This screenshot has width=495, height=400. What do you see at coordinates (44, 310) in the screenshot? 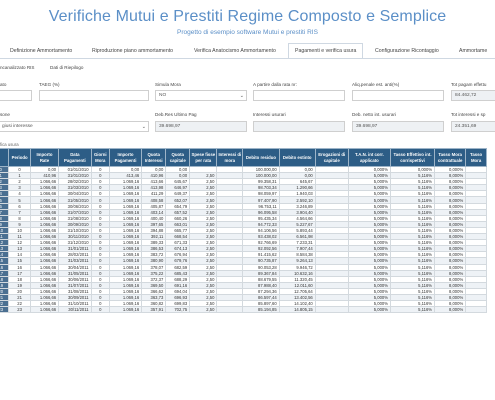
I see `table-cell: 1.066,66` at bounding box center [44, 310].